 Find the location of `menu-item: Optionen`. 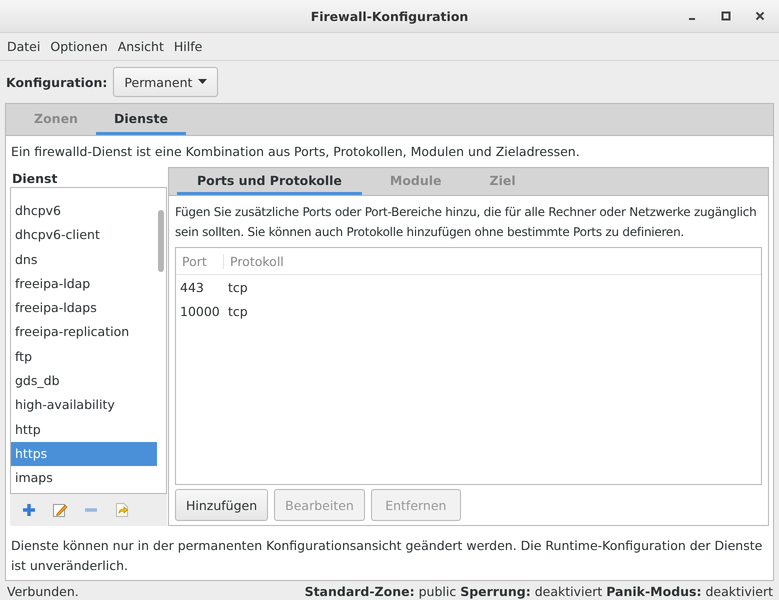

menu-item: Optionen is located at coordinates (79, 46).